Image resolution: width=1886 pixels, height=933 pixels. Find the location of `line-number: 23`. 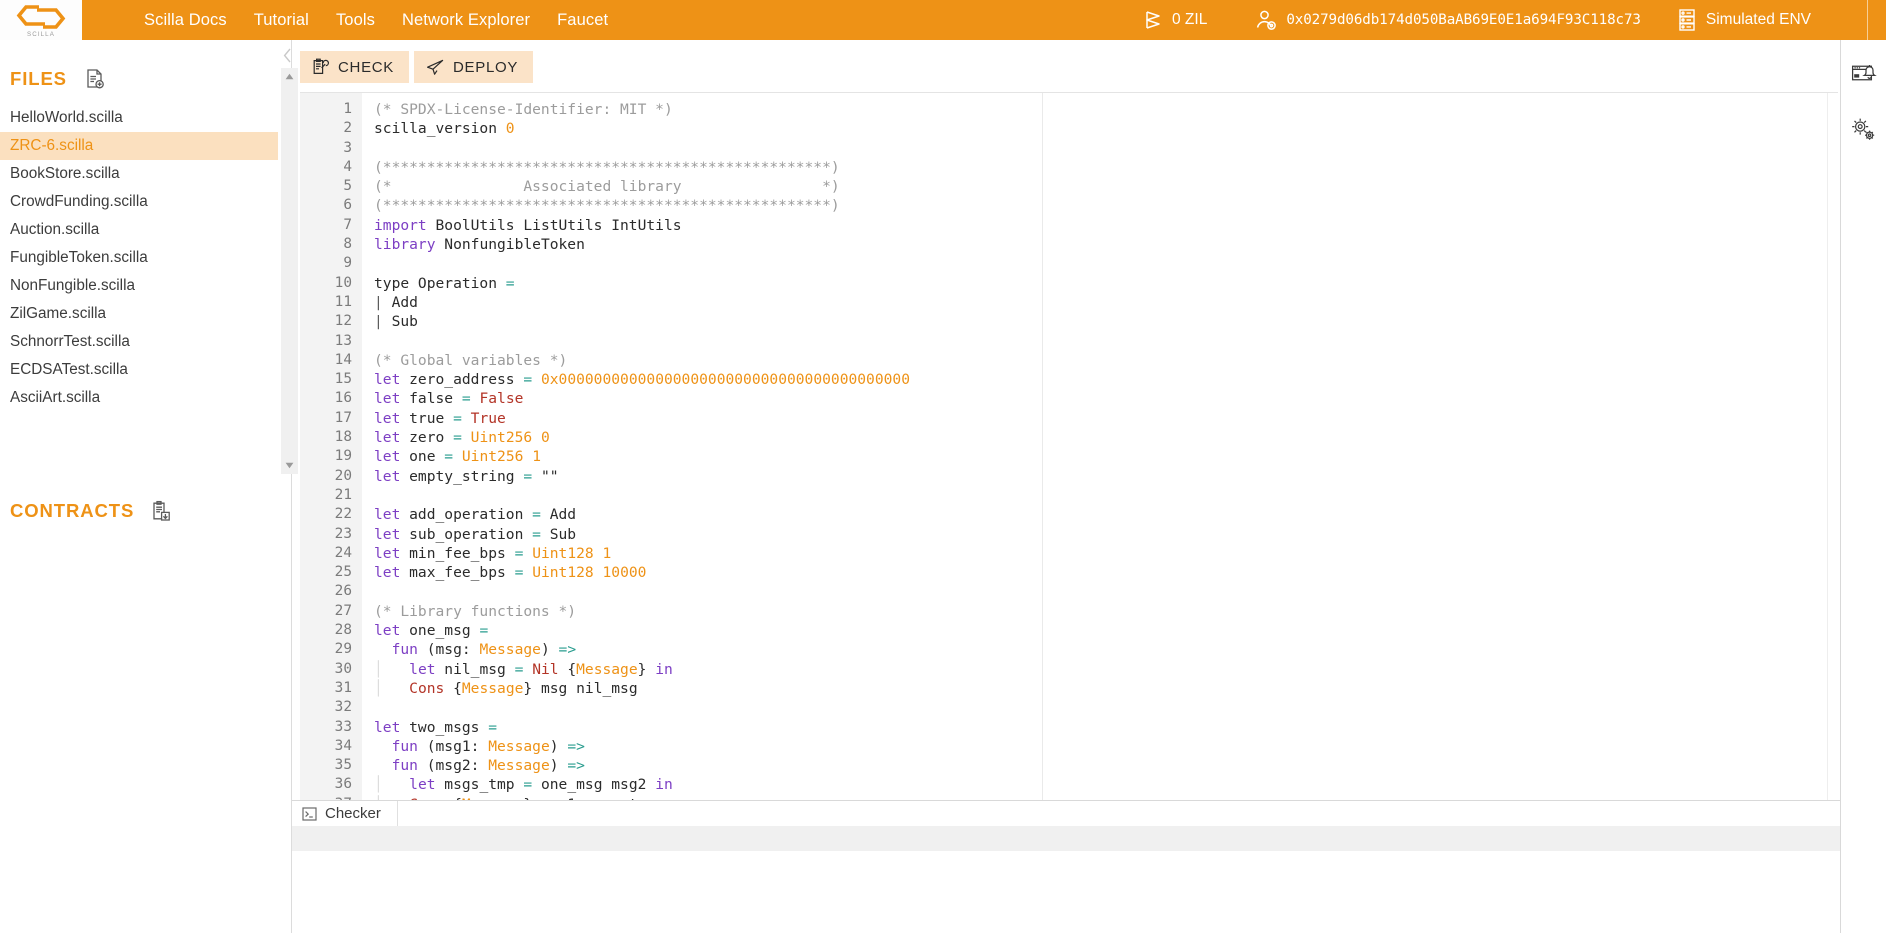

line-number: 23 is located at coordinates (343, 533).